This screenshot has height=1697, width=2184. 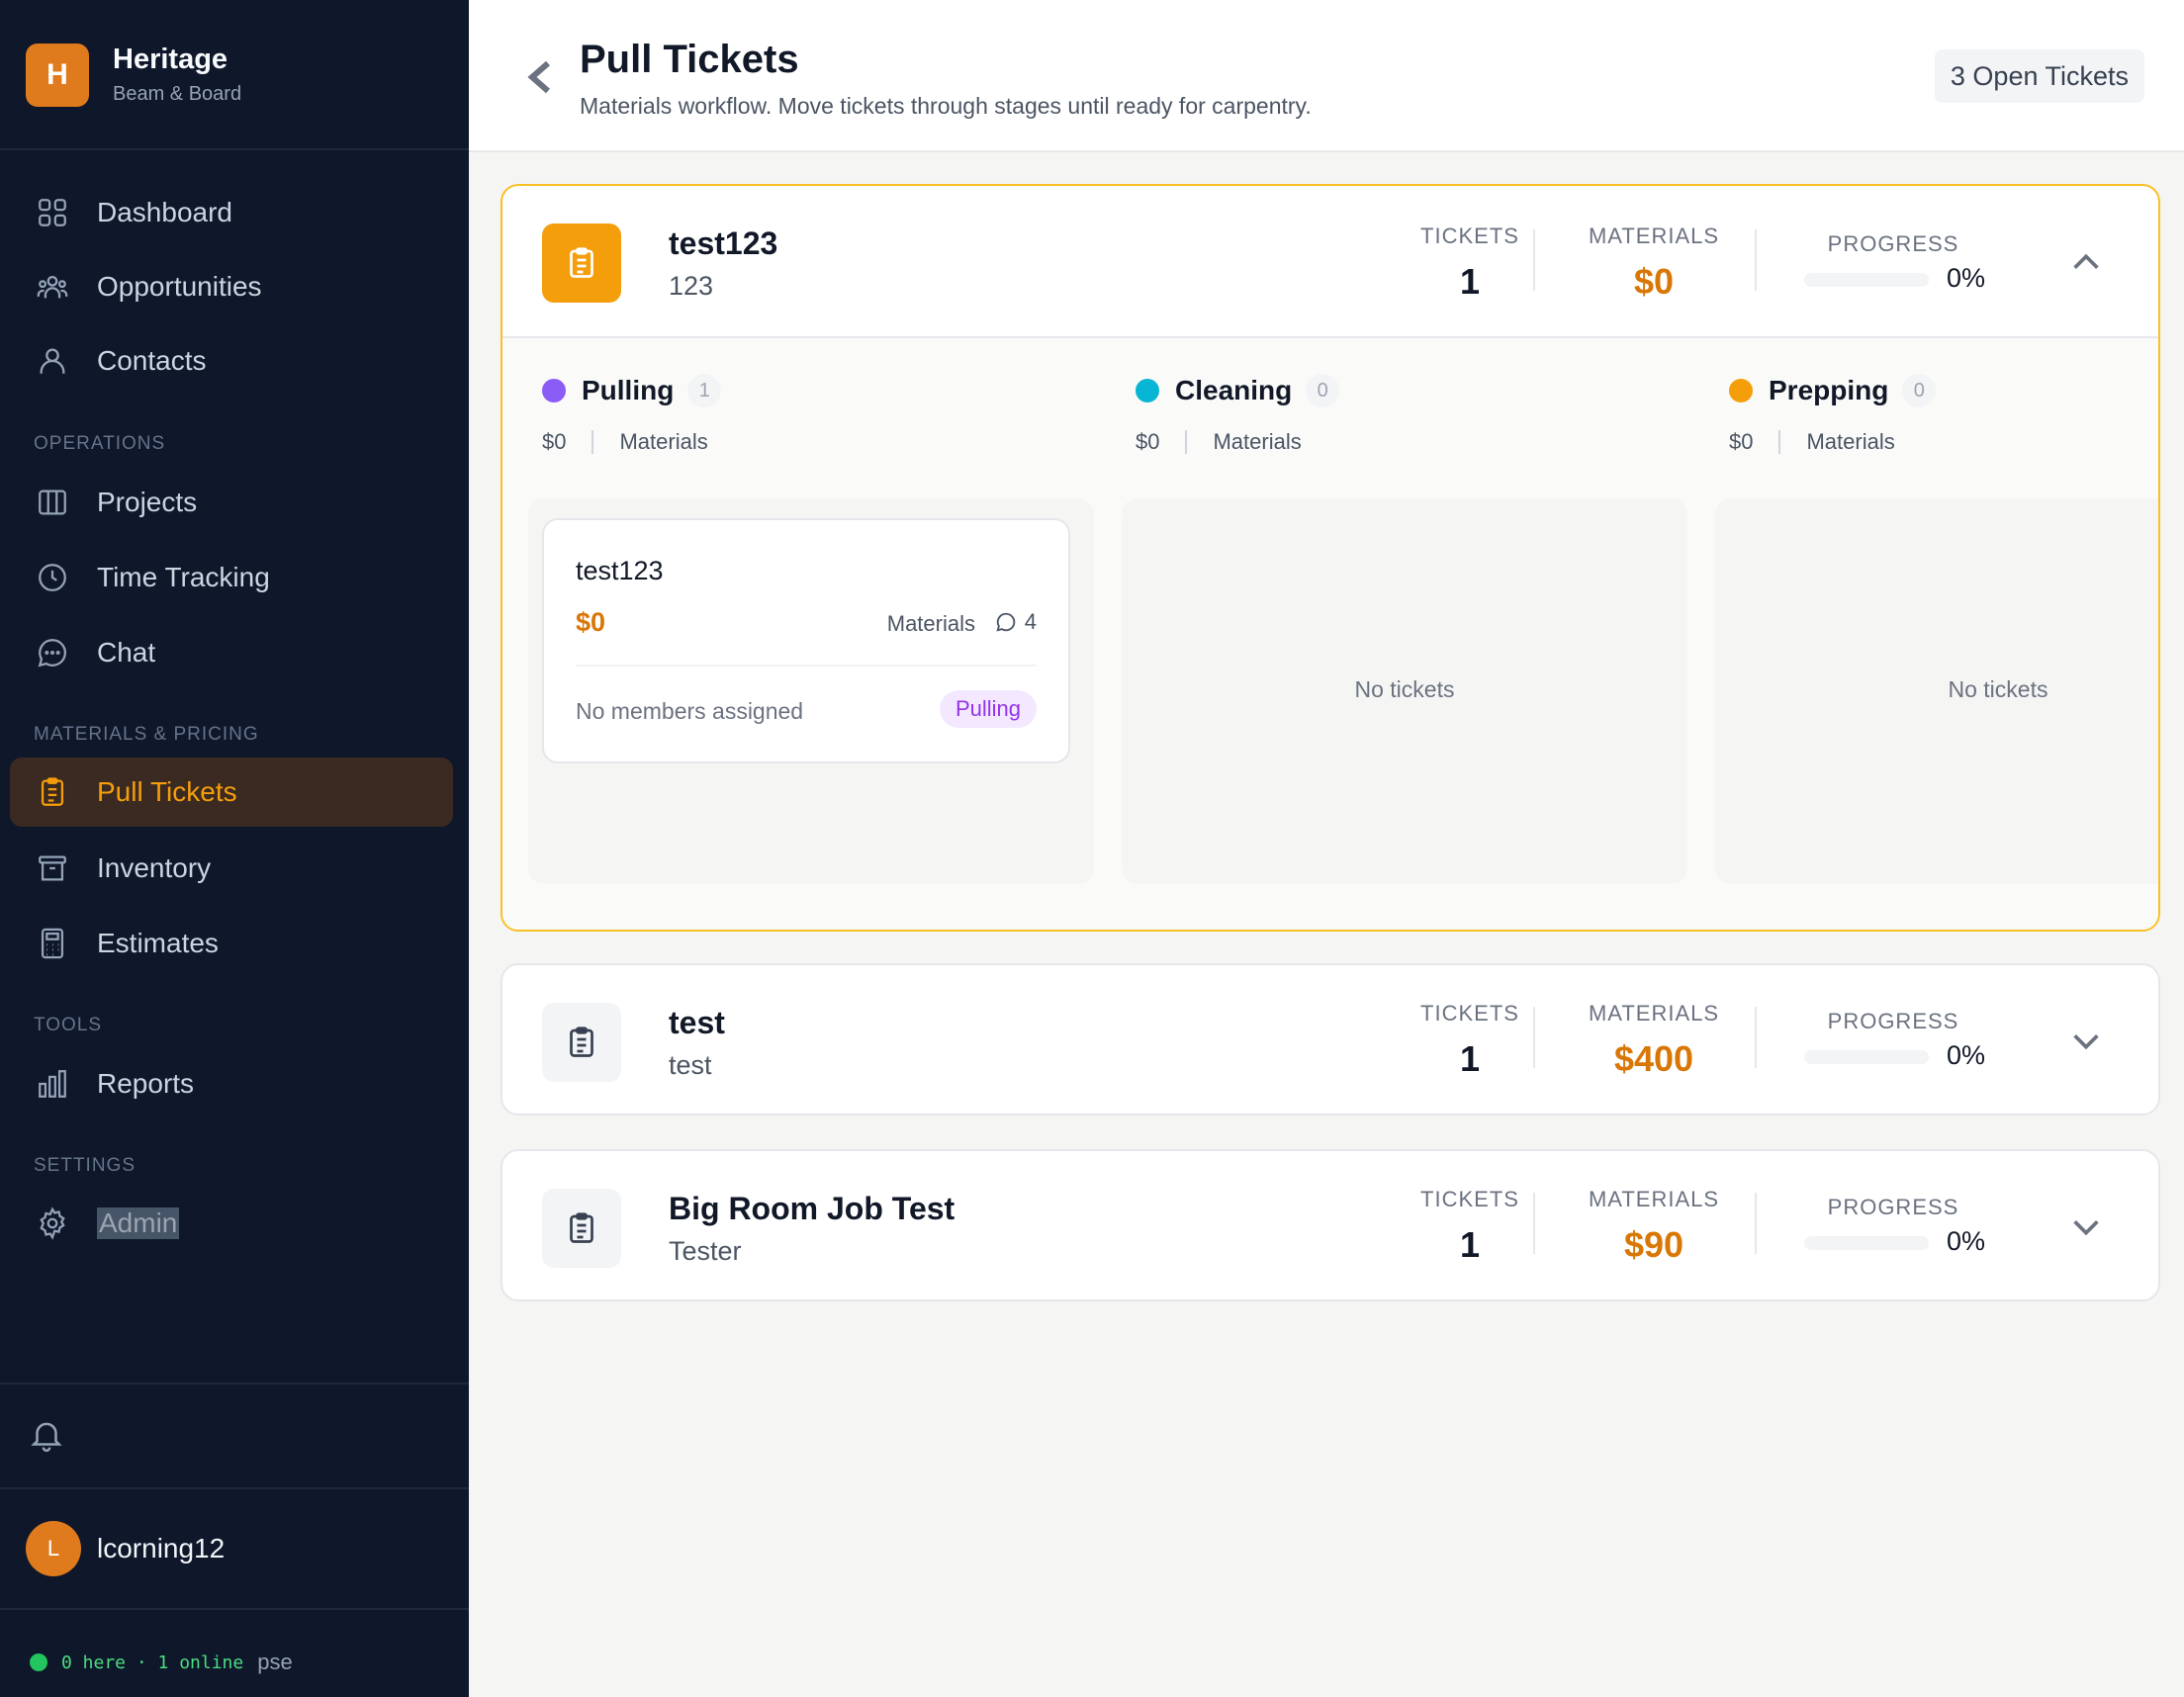 I want to click on stage-count: 1, so click(x=704, y=390).